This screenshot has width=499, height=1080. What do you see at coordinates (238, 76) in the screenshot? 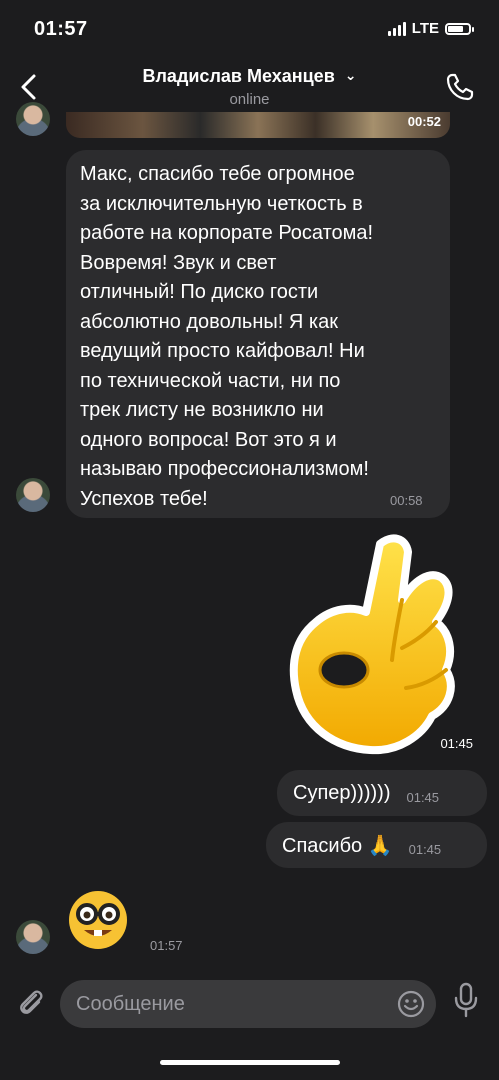
I see `contact-name: Владислав Механцев` at bounding box center [238, 76].